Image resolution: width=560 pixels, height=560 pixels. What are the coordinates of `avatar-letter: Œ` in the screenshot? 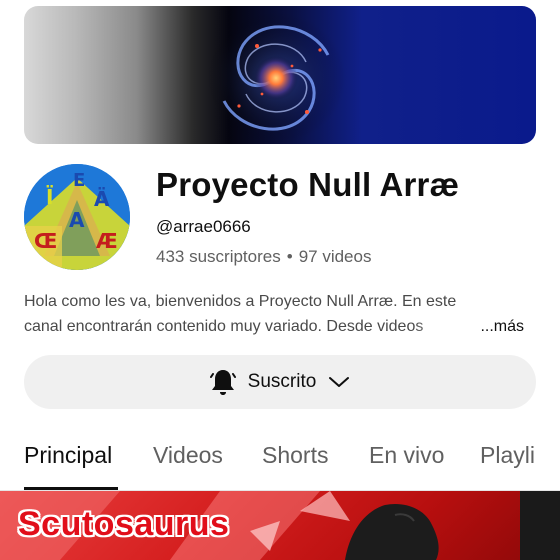 It's located at (45, 241).